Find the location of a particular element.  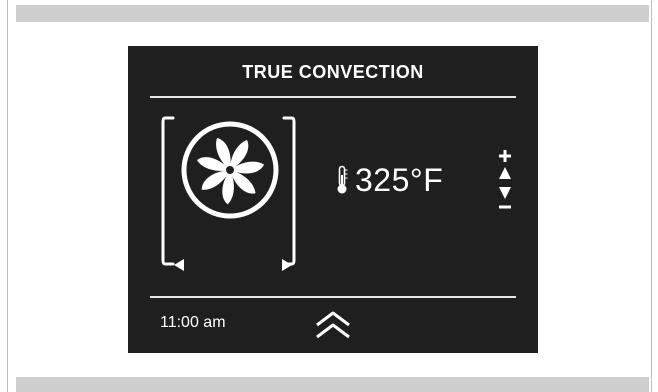

fan-icon is located at coordinates (230, 170).